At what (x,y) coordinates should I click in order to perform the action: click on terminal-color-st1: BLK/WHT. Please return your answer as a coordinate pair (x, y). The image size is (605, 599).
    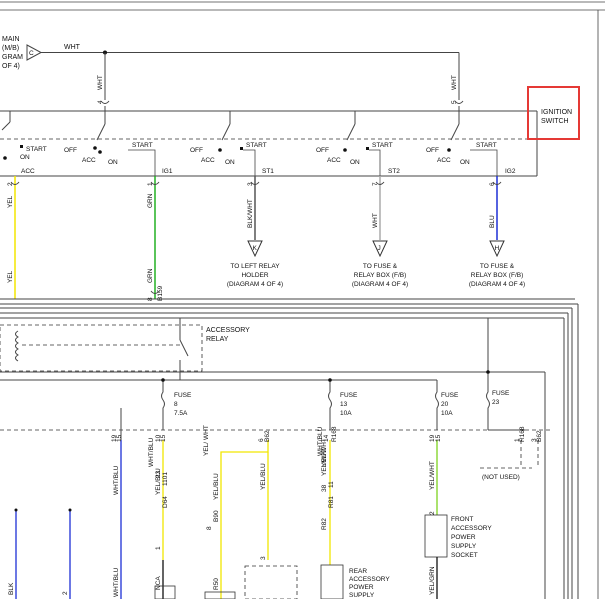
    Looking at the image, I should click on (250, 213).